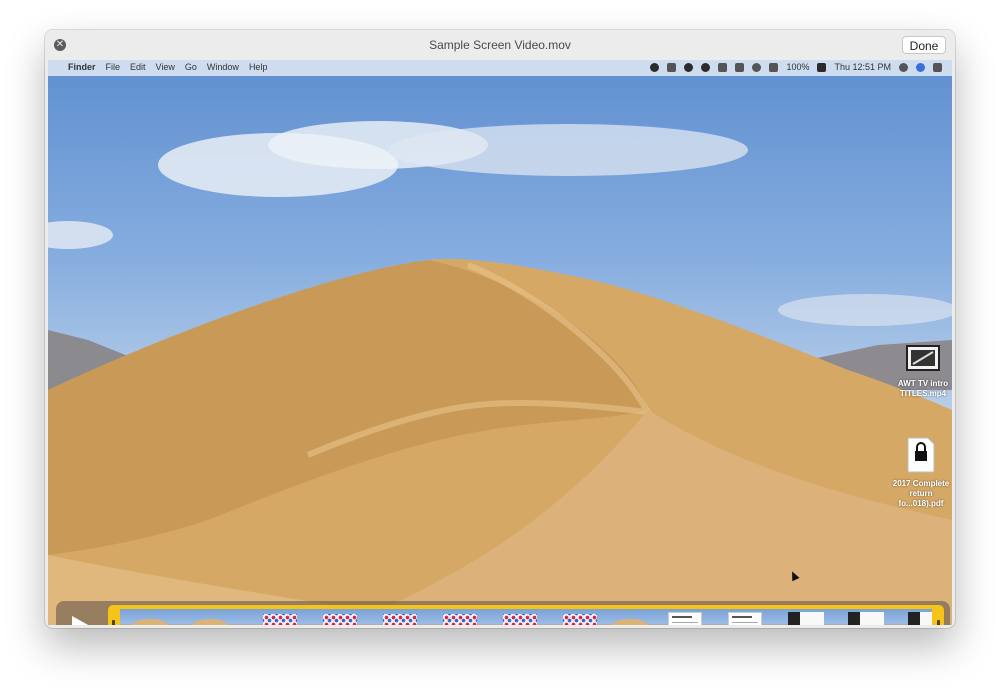  Describe the element at coordinates (723, 67) in the screenshot. I see `location-icon` at that location.